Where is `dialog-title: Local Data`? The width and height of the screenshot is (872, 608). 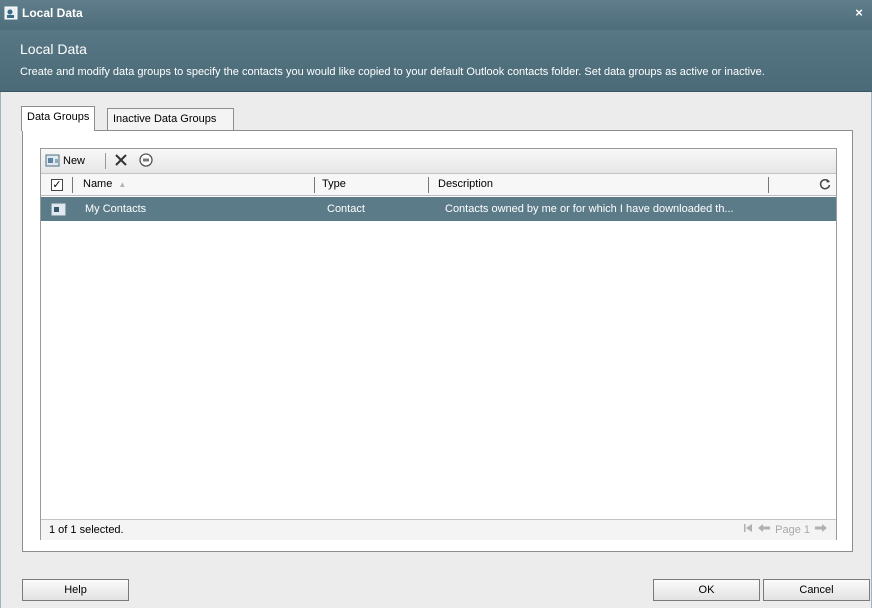 dialog-title: Local Data is located at coordinates (53, 49).